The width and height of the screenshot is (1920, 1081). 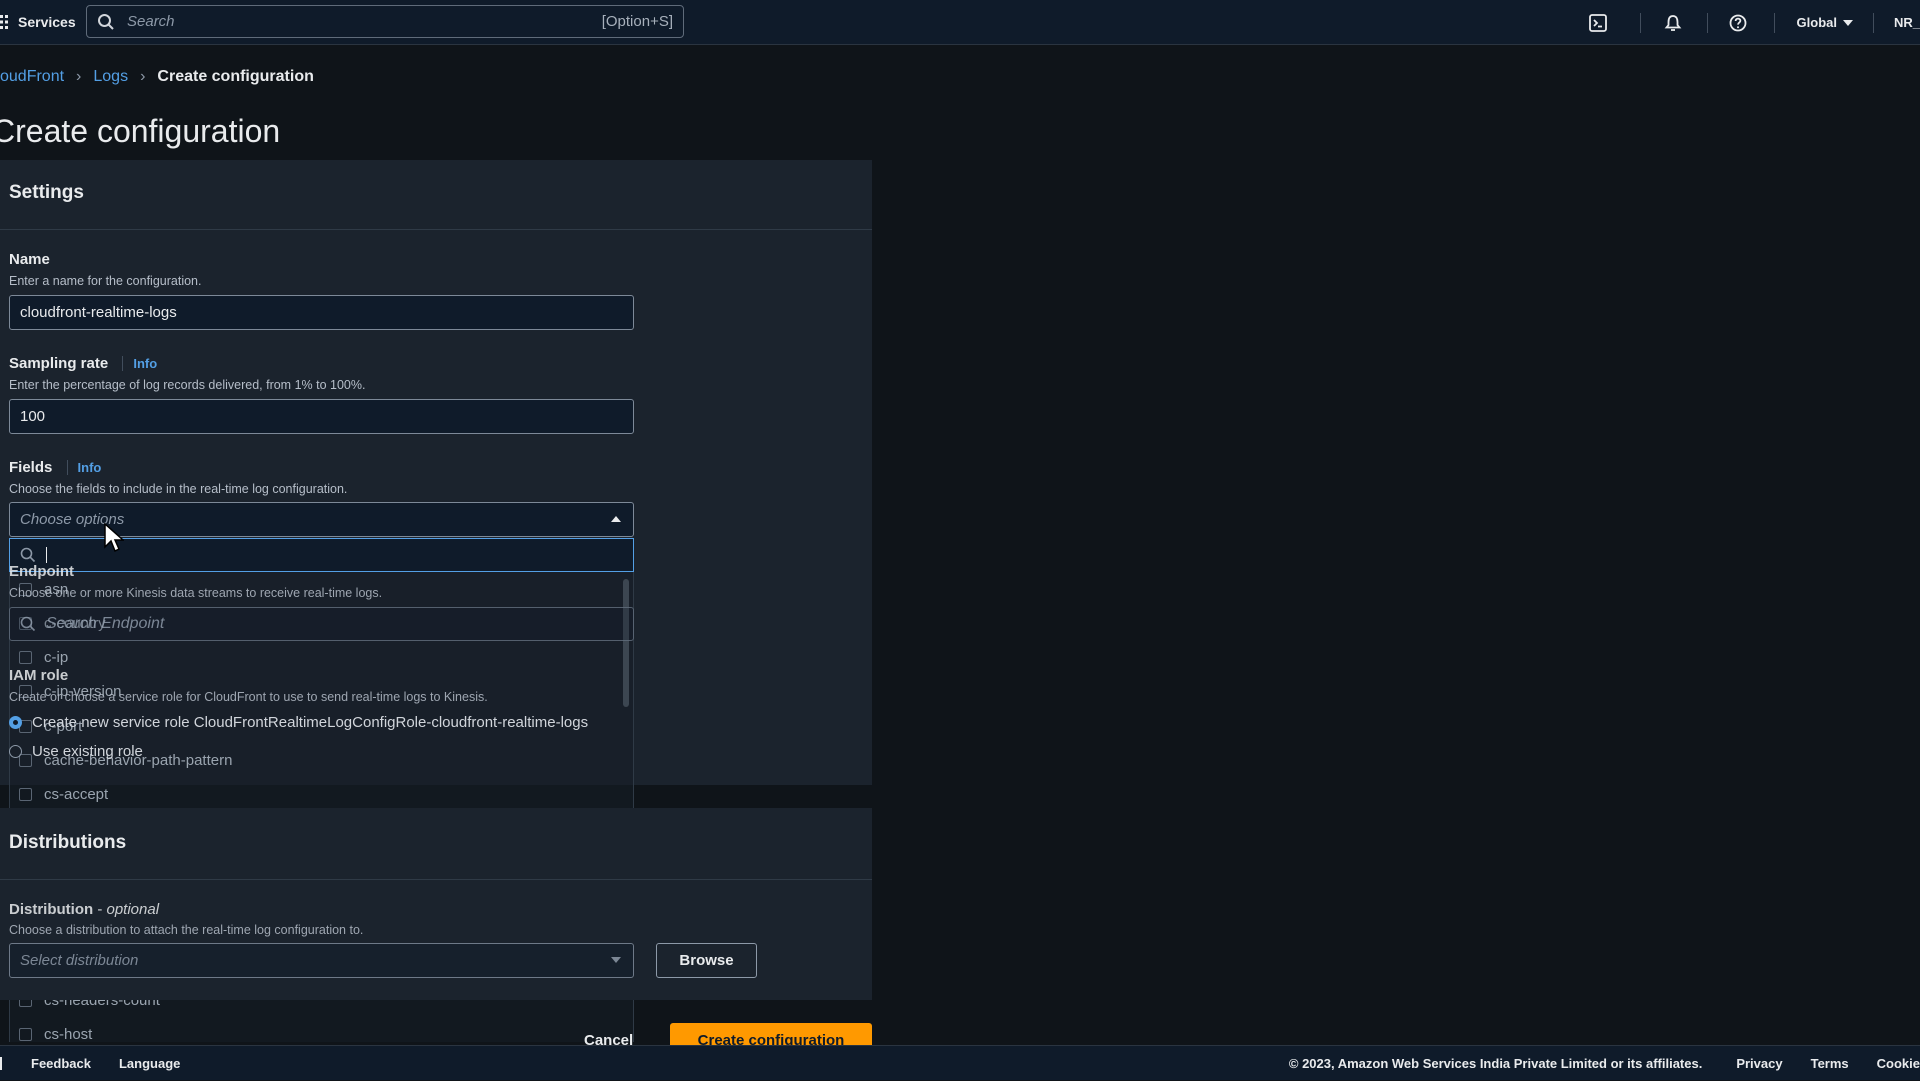 I want to click on distribution-label-text: Distribution, so click(x=51, y=909).